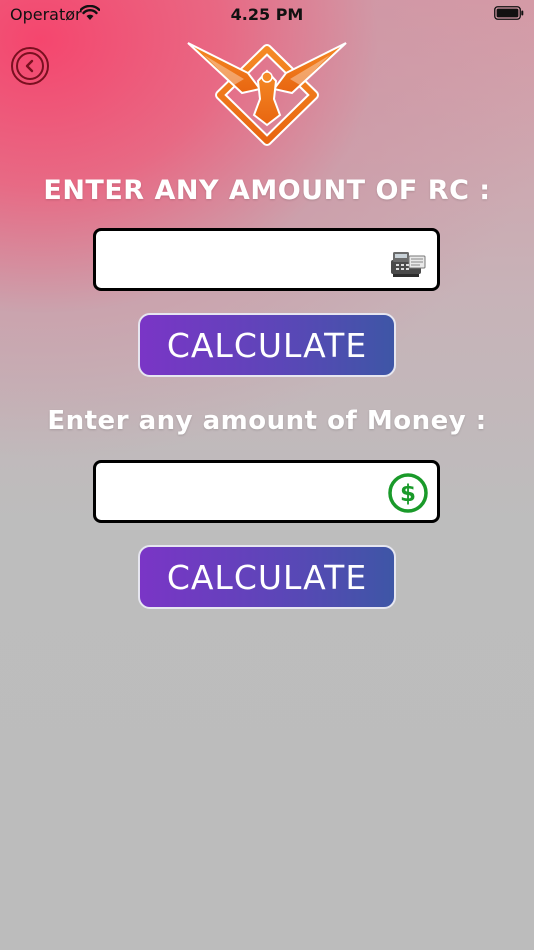 Image resolution: width=534 pixels, height=950 pixels. I want to click on back-button, so click(30, 66).